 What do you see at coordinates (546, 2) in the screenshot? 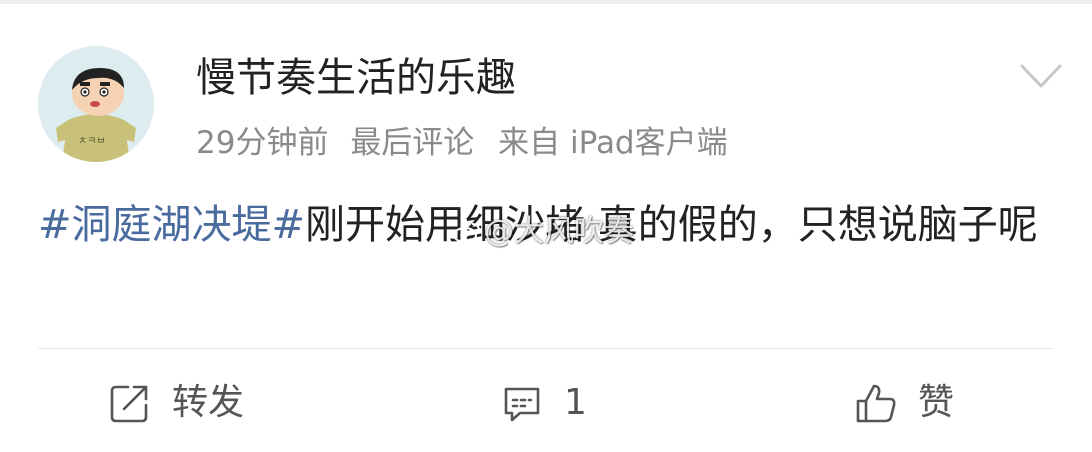
I see `top-divider-strip` at bounding box center [546, 2].